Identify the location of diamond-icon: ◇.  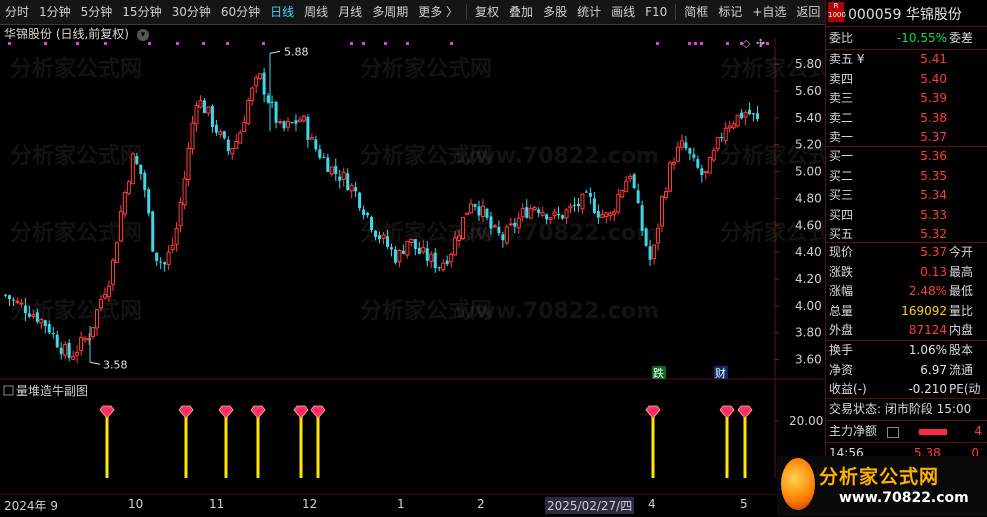
(746, 44).